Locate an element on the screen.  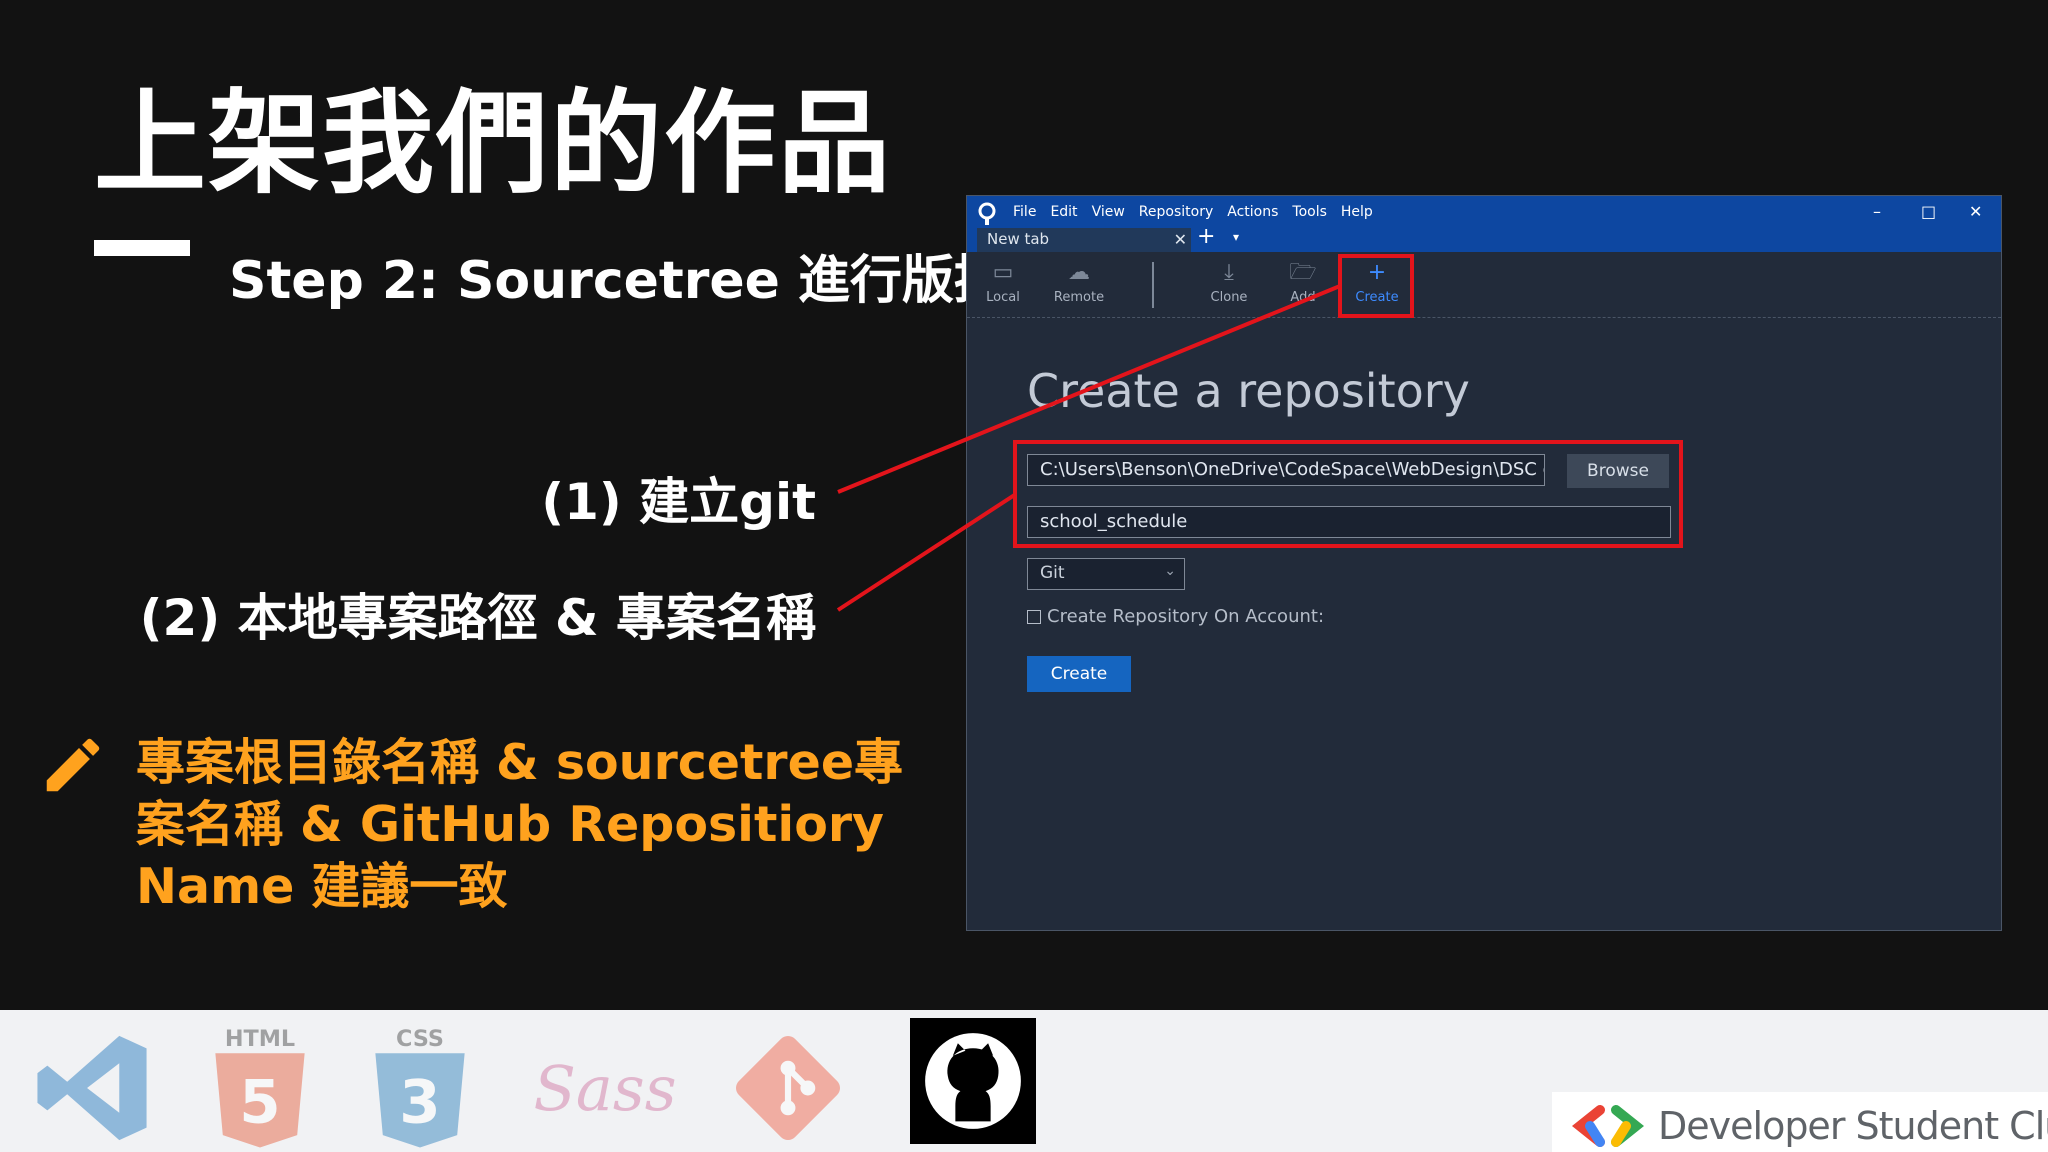
repo-type-select: Git ⌄ is located at coordinates (1106, 574).